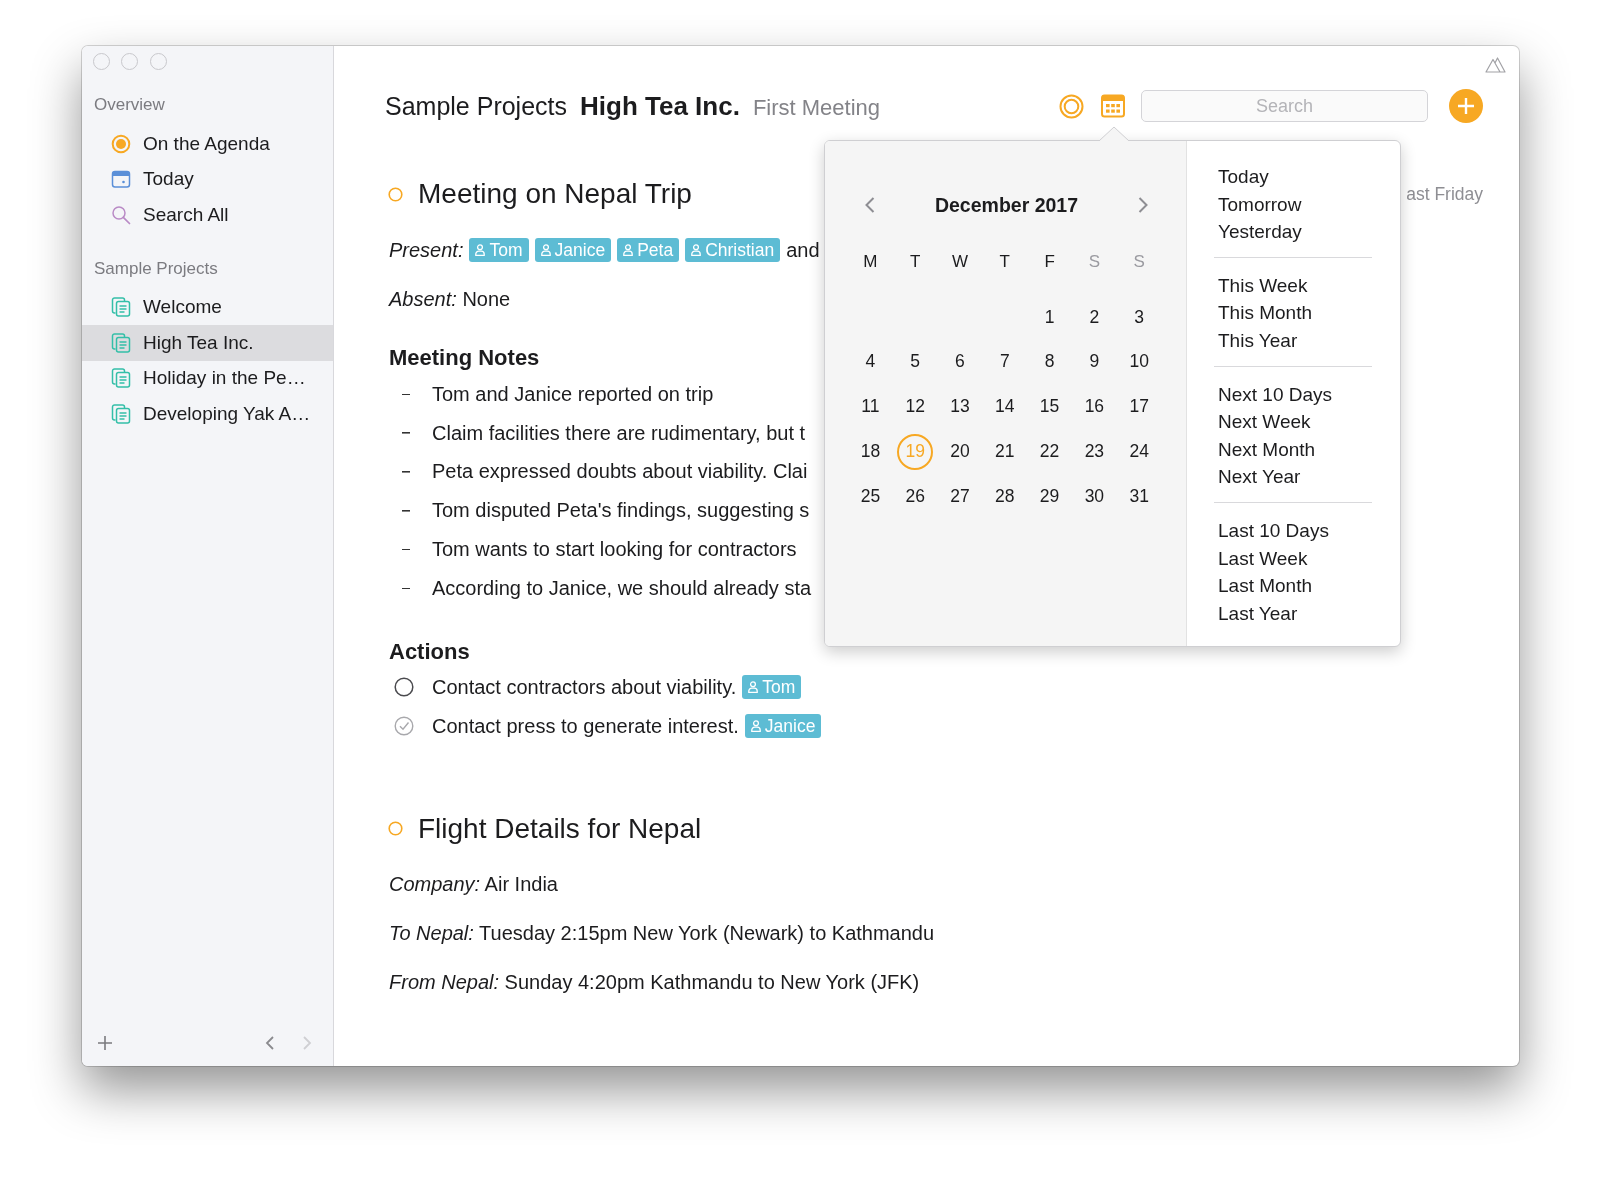  I want to click on calendar-day: 28, so click(1004, 496).